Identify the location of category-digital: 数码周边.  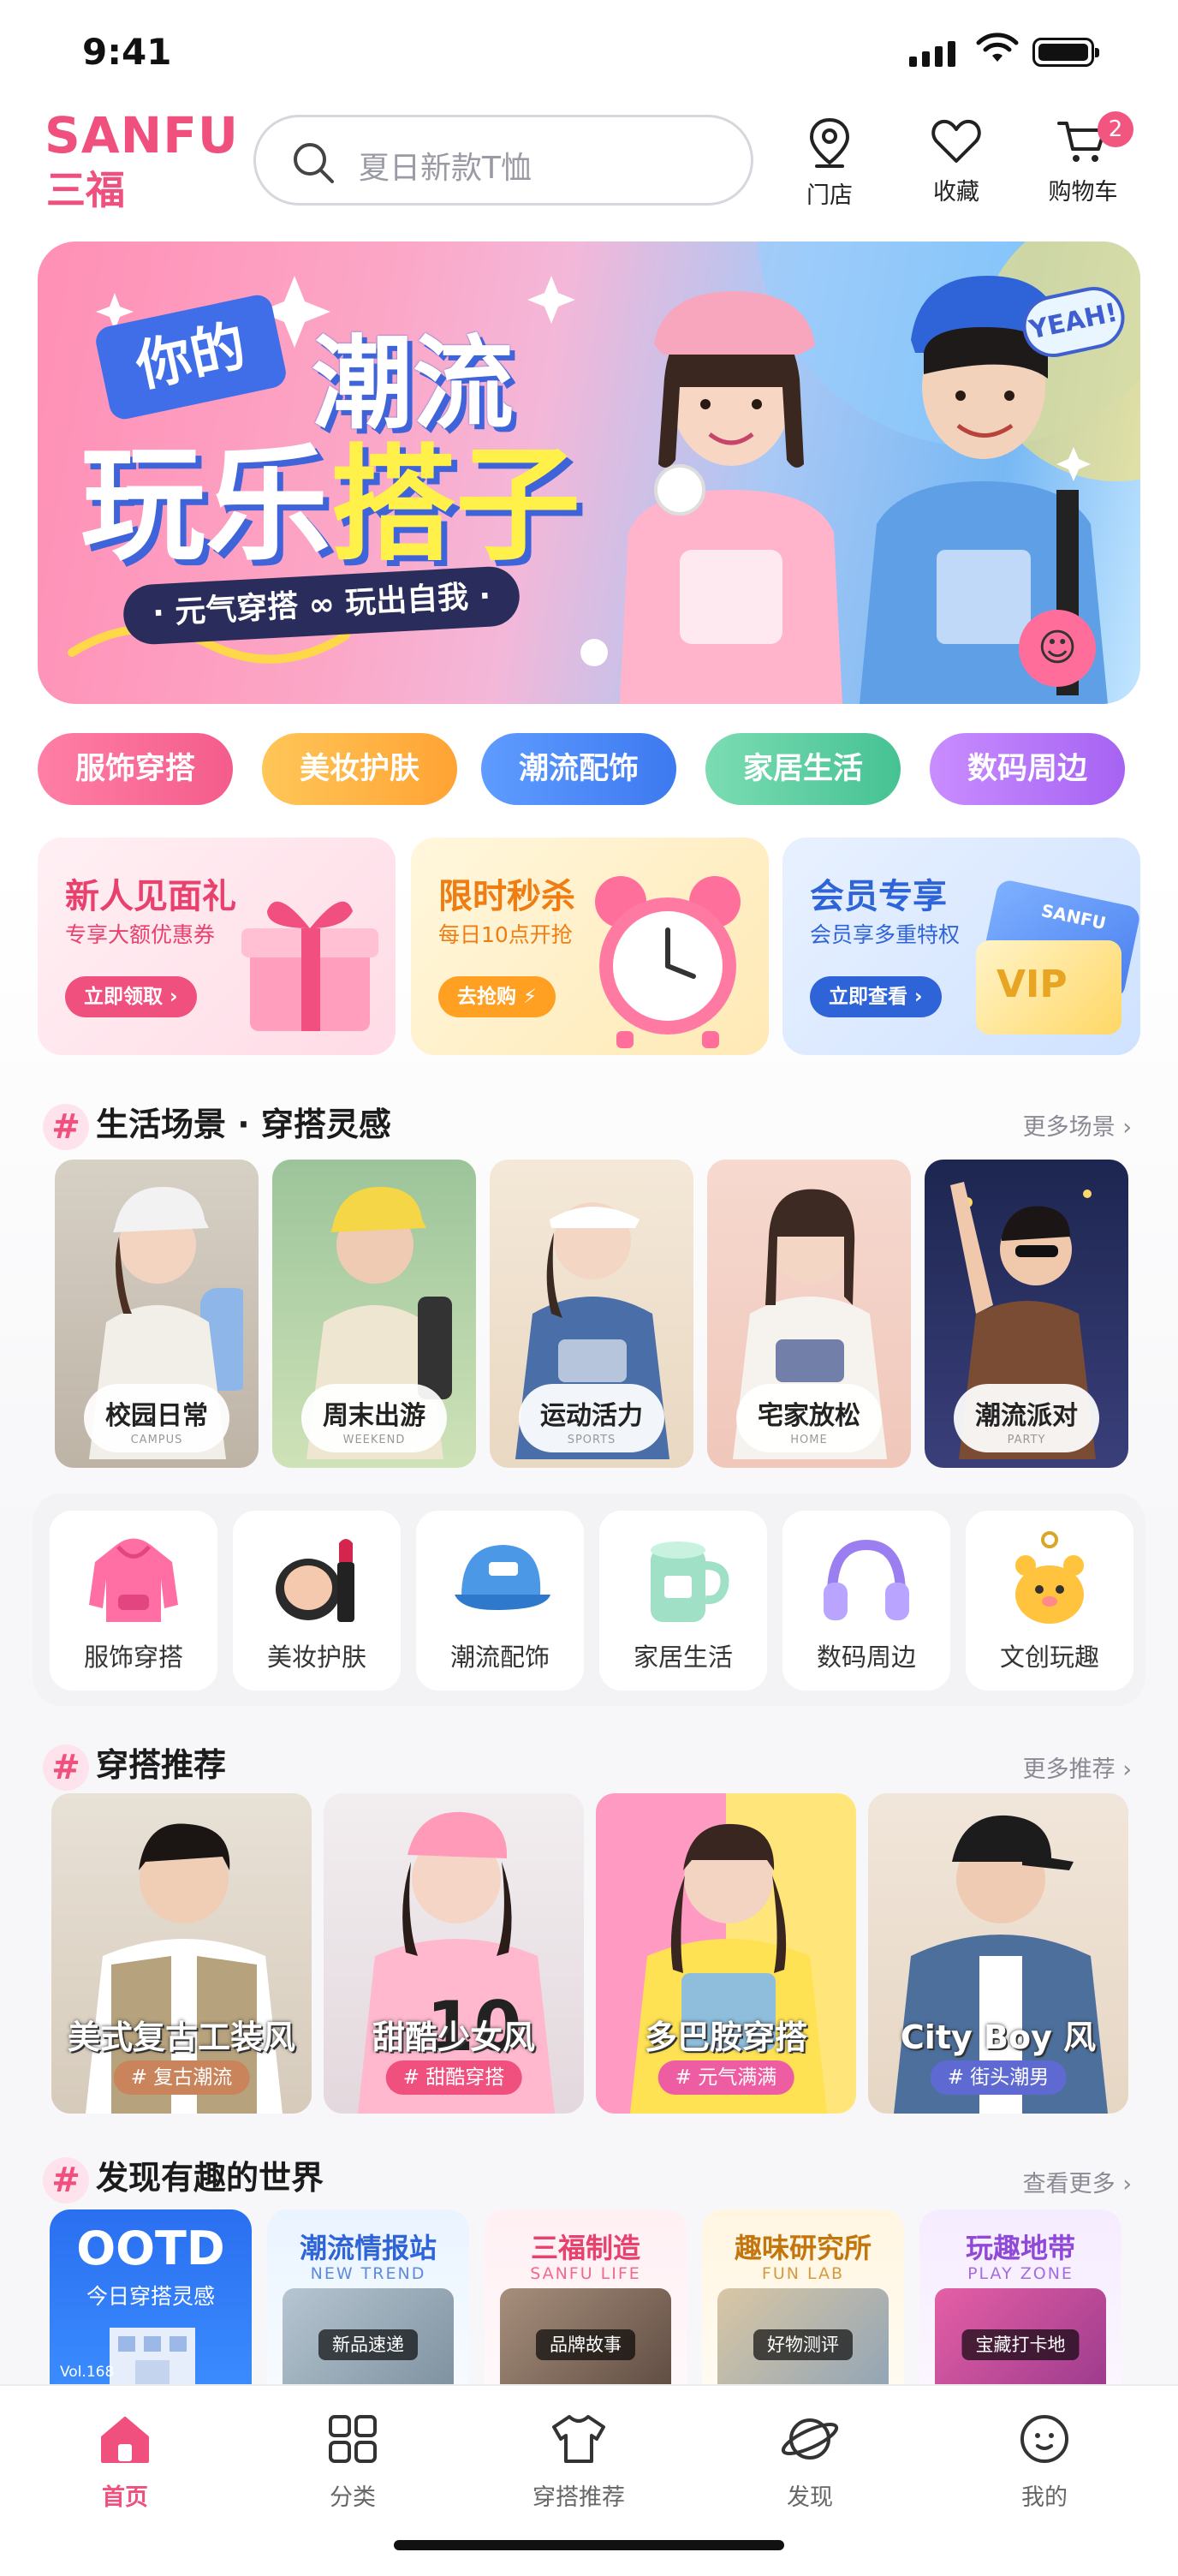
(866, 1600).